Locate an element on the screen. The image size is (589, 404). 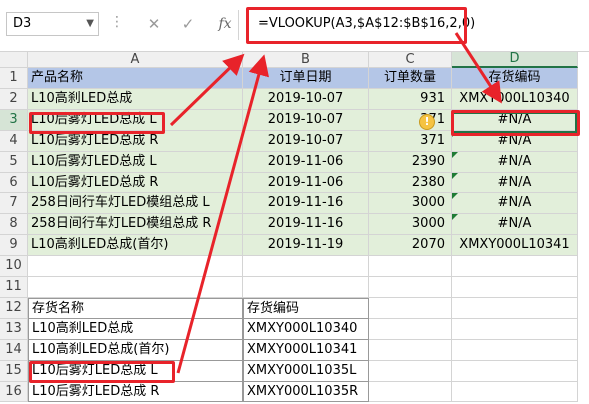
arrow-formula-to-d3 is located at coordinates (478, 68).